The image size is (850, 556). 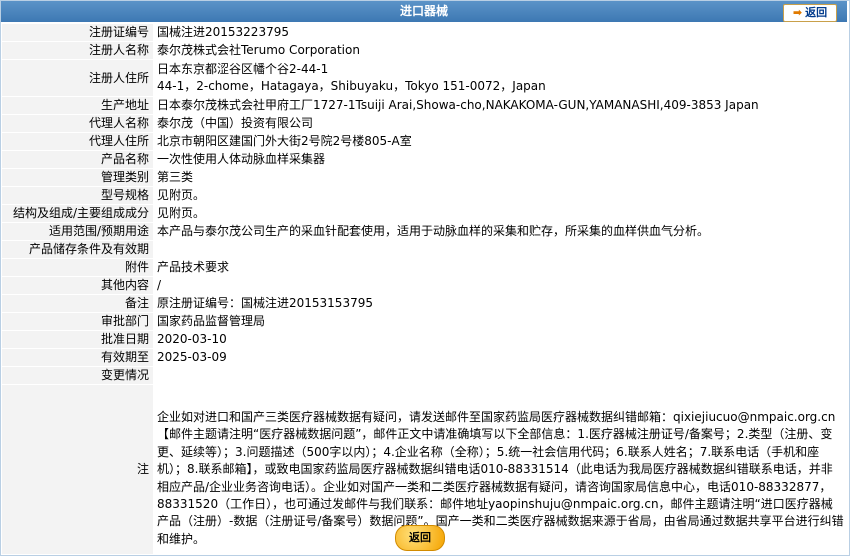 I want to click on table-row: 批准日期 2020-03-10, so click(x=425, y=339).